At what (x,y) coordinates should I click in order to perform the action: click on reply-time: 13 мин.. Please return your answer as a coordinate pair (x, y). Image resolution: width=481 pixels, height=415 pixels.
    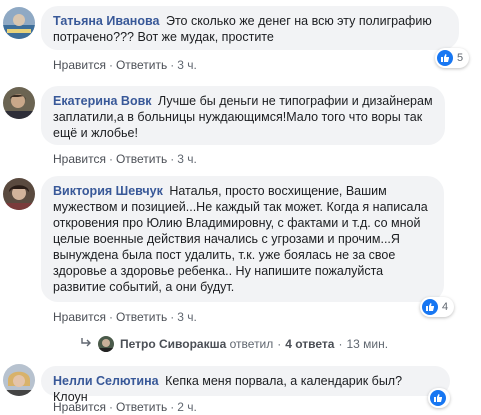
    Looking at the image, I should click on (367, 344).